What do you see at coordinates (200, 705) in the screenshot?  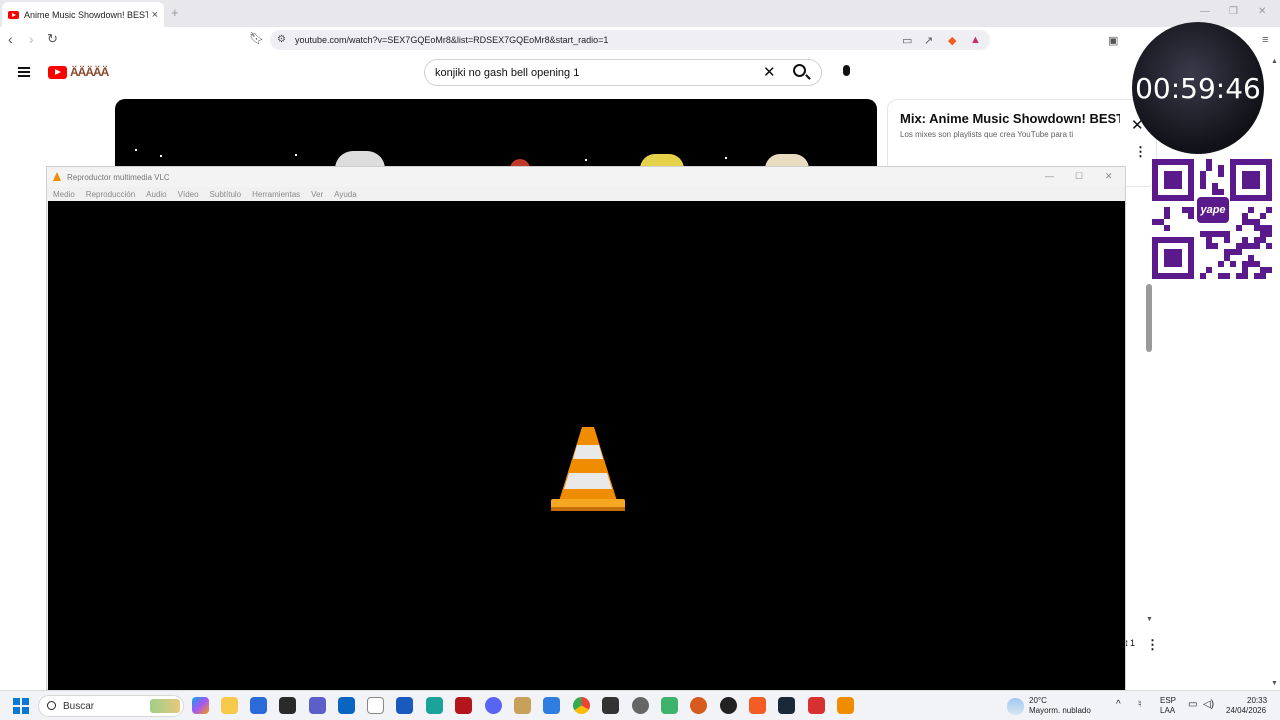 I see `copilot-icon` at bounding box center [200, 705].